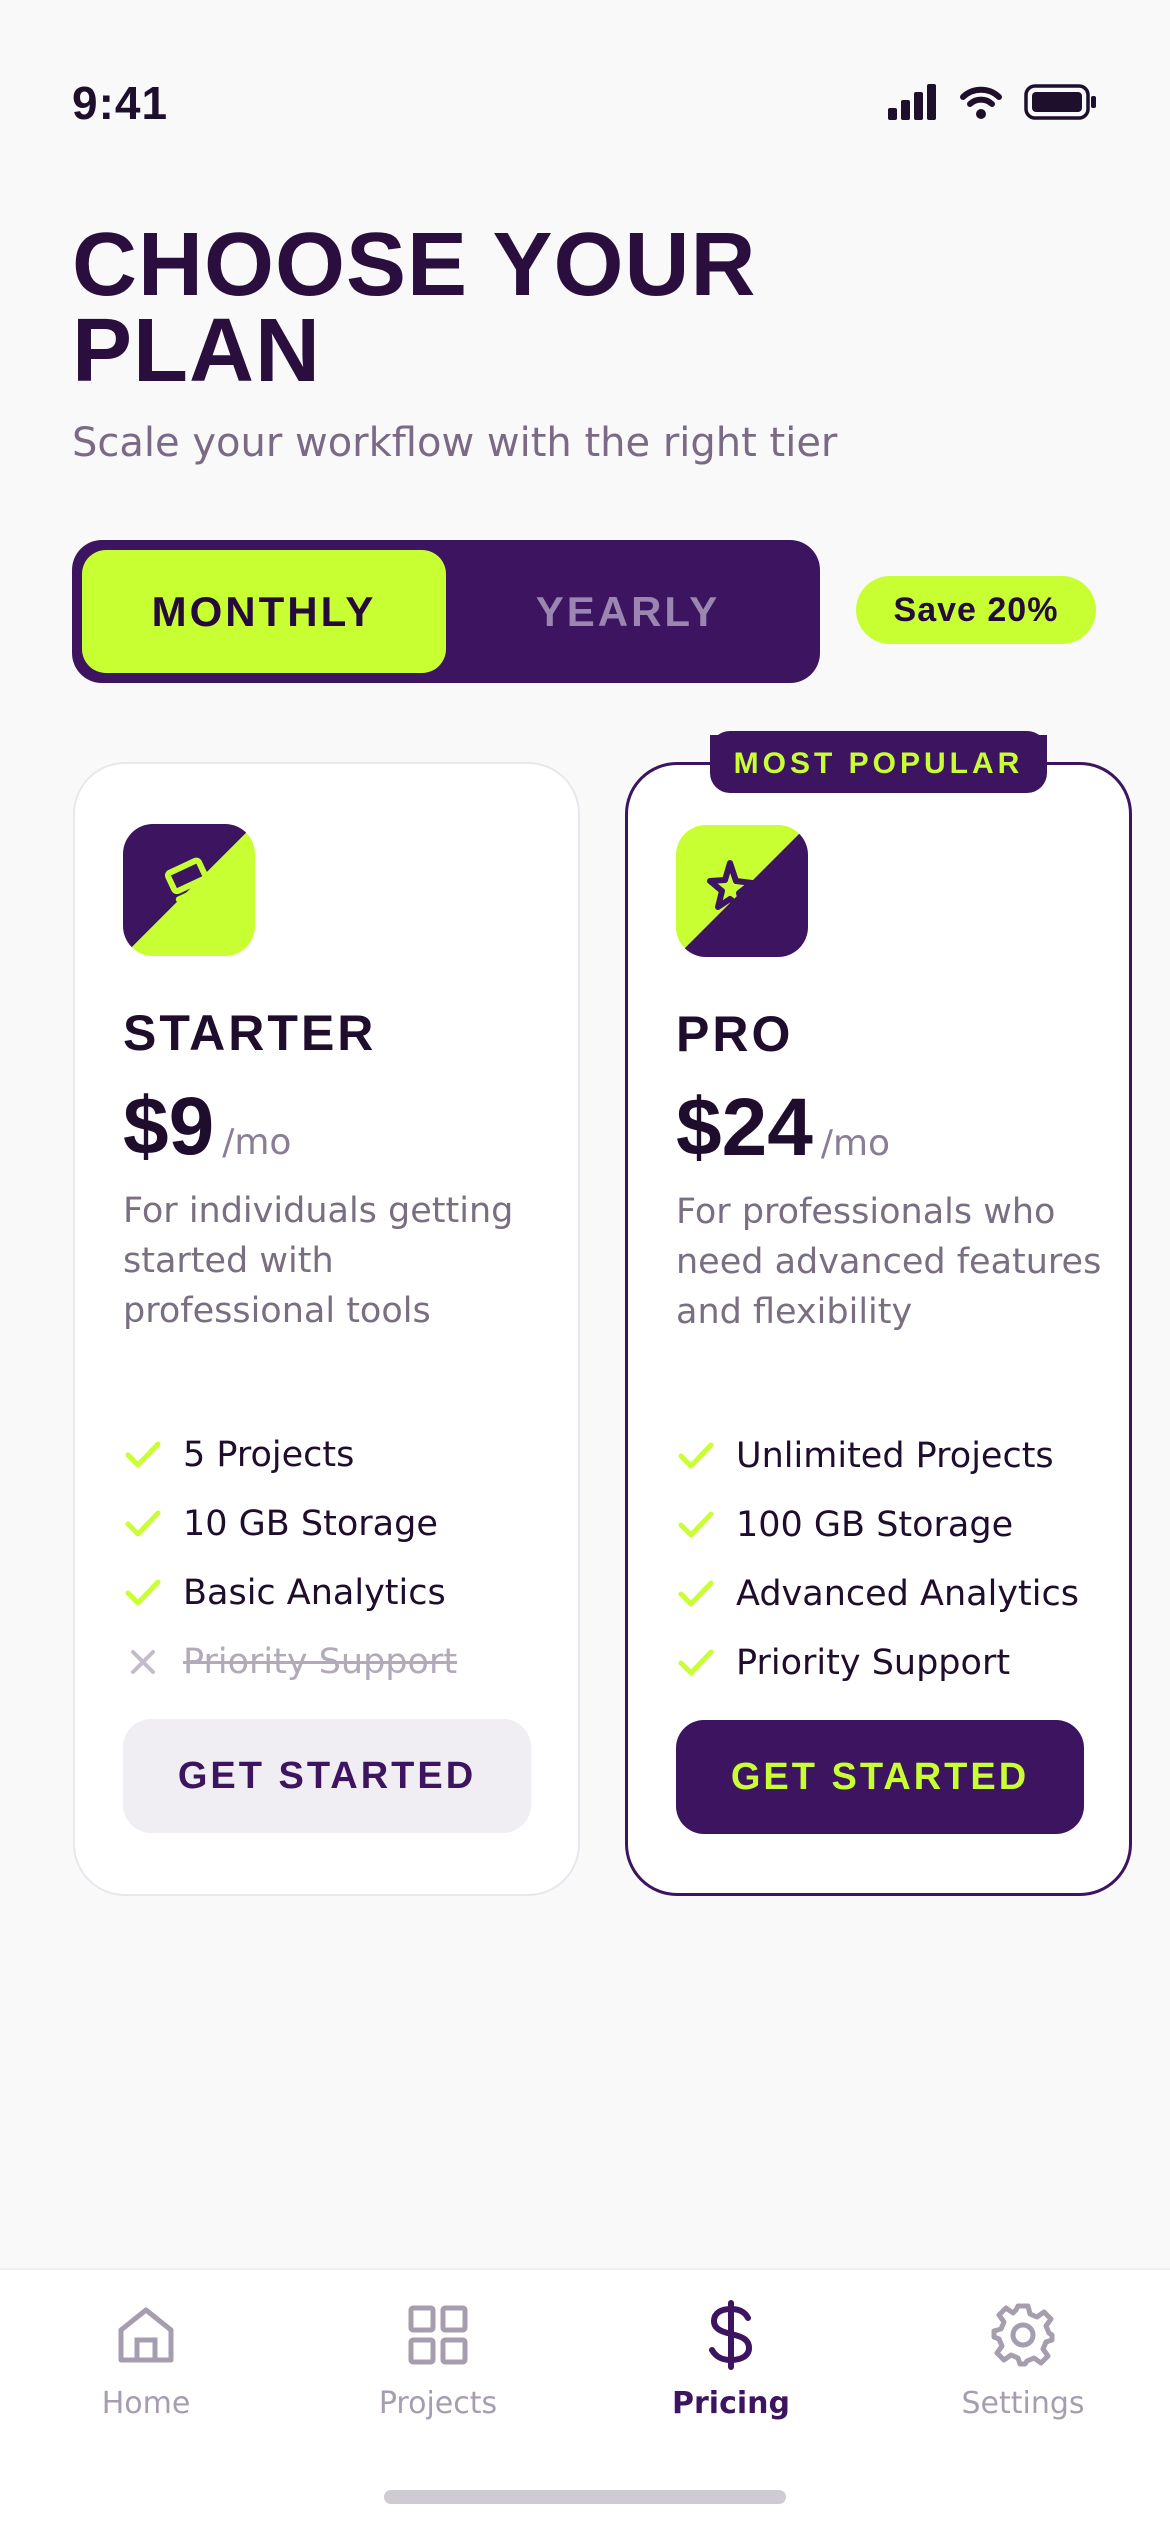 The image size is (1170, 2532). I want to click on home-icon, so click(146, 2335).